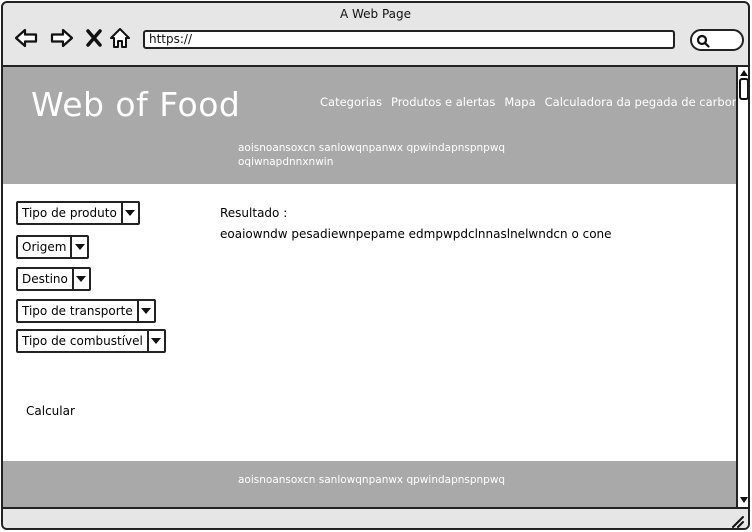  I want to click on home-icon, so click(120, 38).